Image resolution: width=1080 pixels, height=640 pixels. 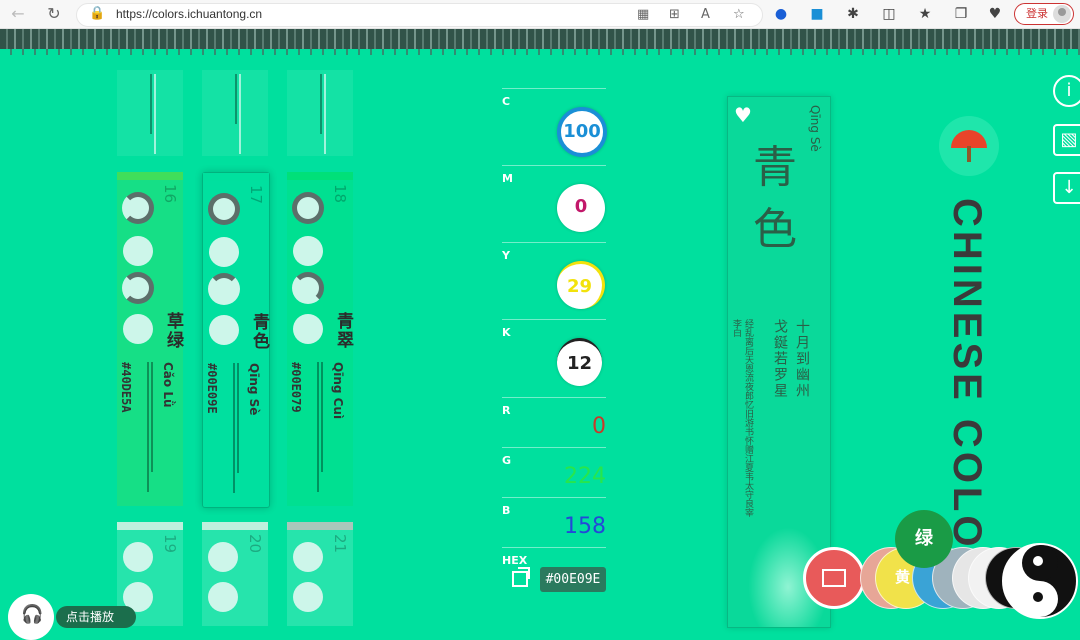 I want to click on color-name: 青翠, so click(x=343, y=331).